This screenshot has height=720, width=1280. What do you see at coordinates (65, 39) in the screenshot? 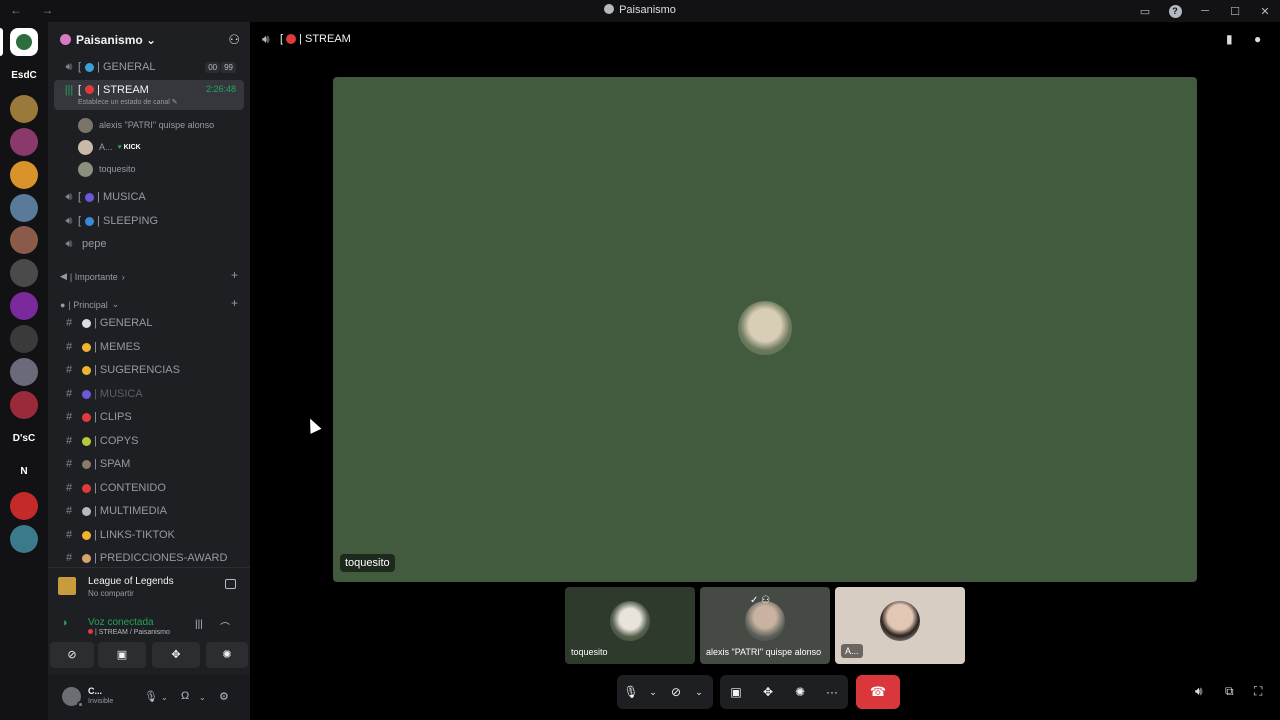
I see `guild-icon` at bounding box center [65, 39].